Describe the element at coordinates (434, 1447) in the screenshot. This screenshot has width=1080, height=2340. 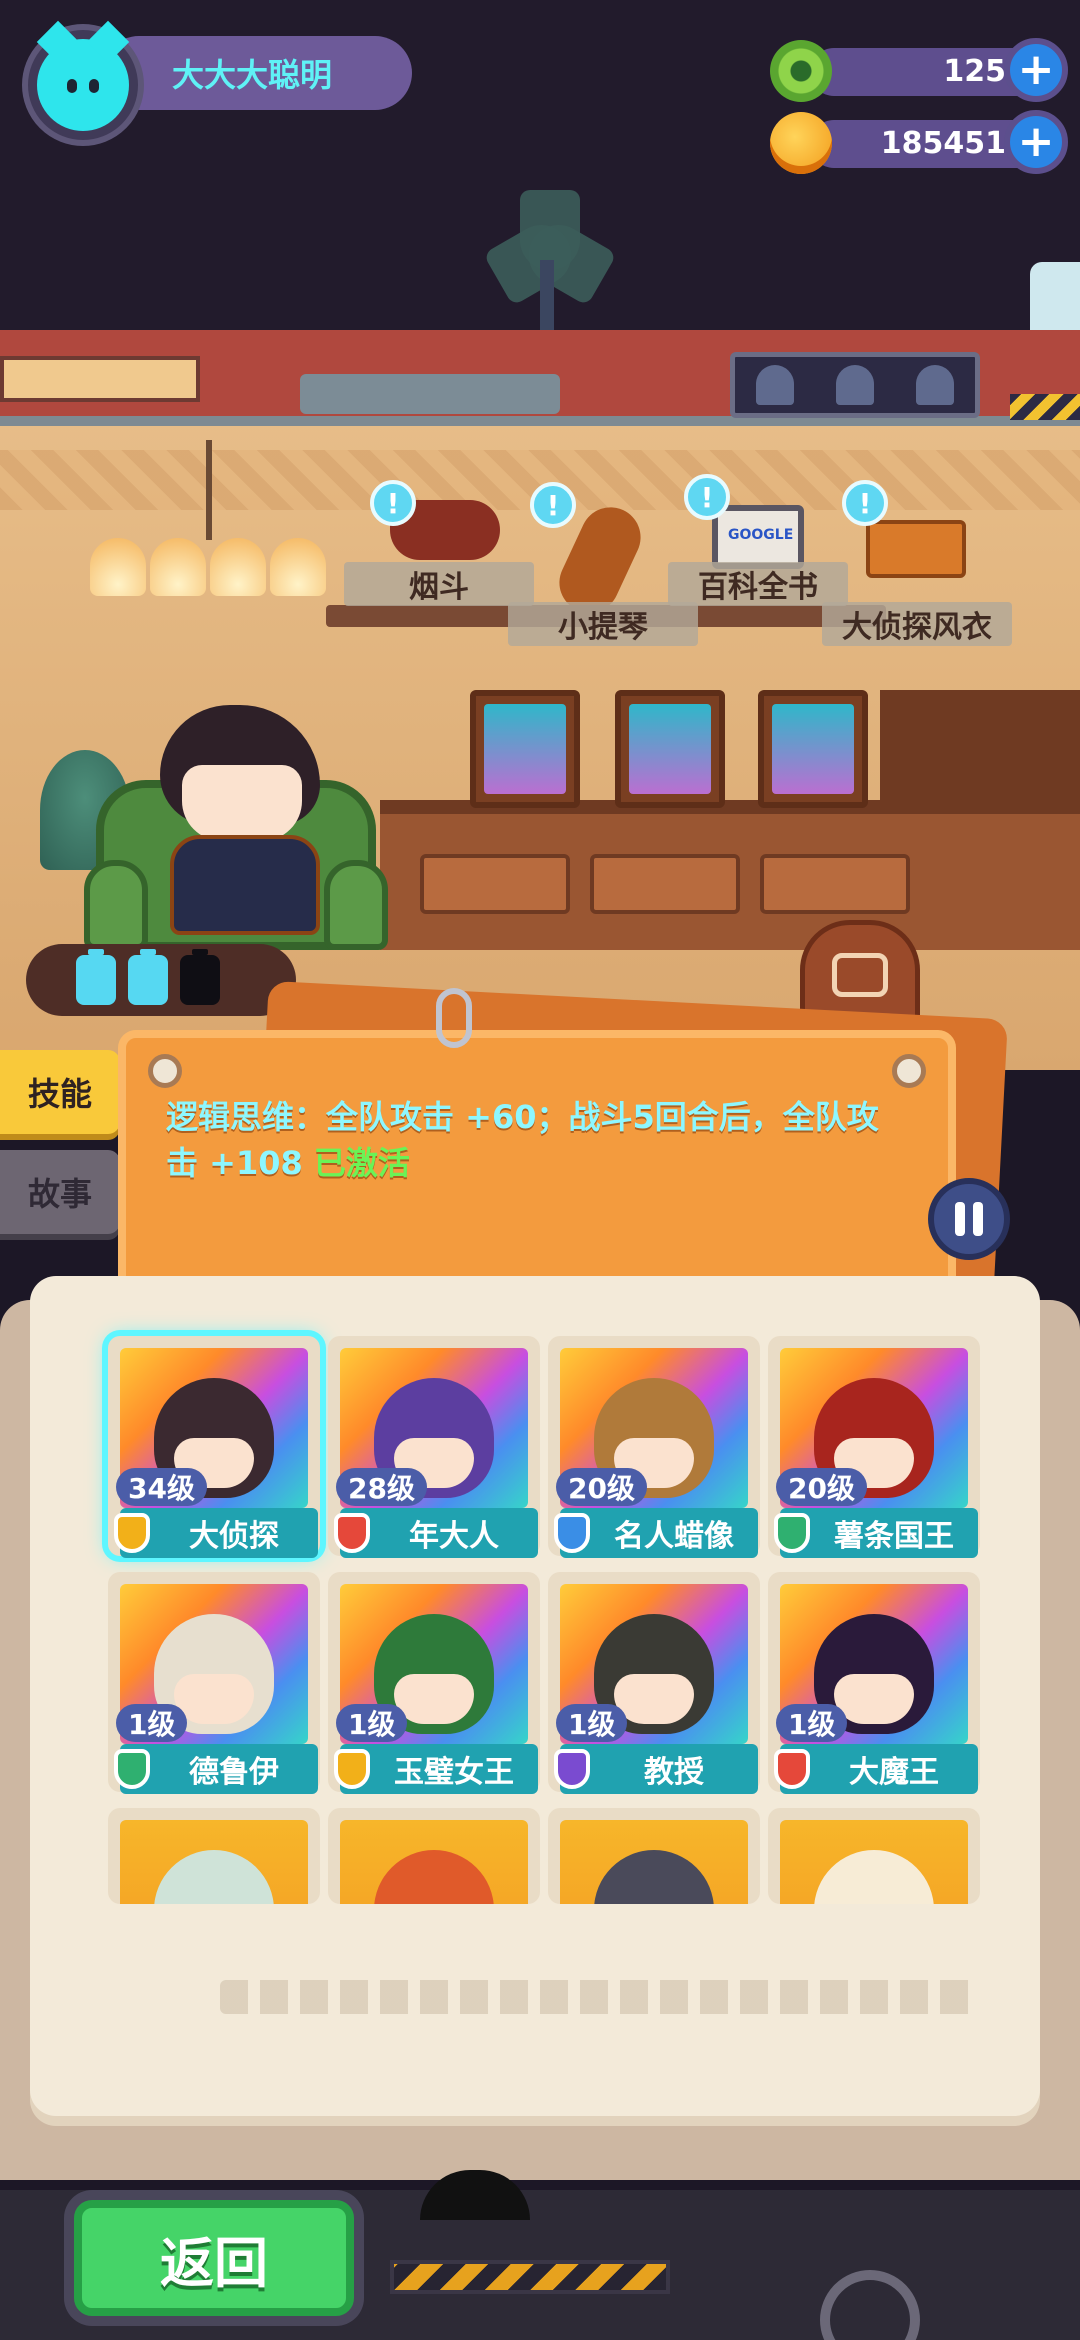
I see `character-card: 28级 年大人` at that location.